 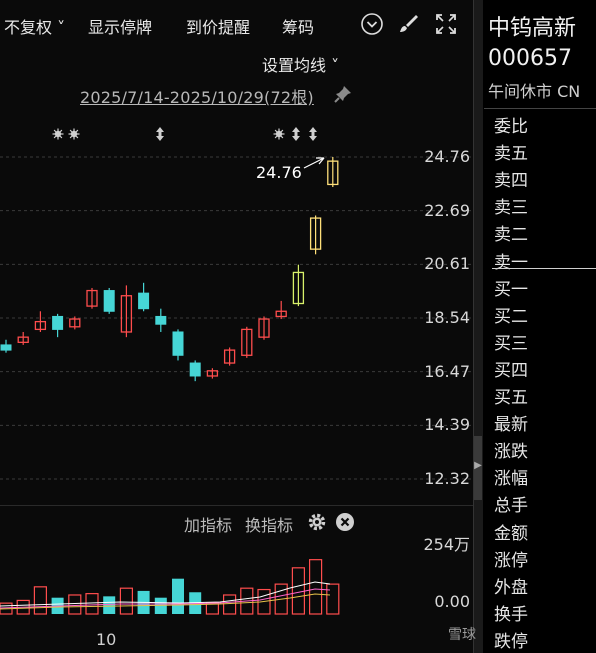 What do you see at coordinates (511, 127) in the screenshot?
I see `quote-row-label: 委比` at bounding box center [511, 127].